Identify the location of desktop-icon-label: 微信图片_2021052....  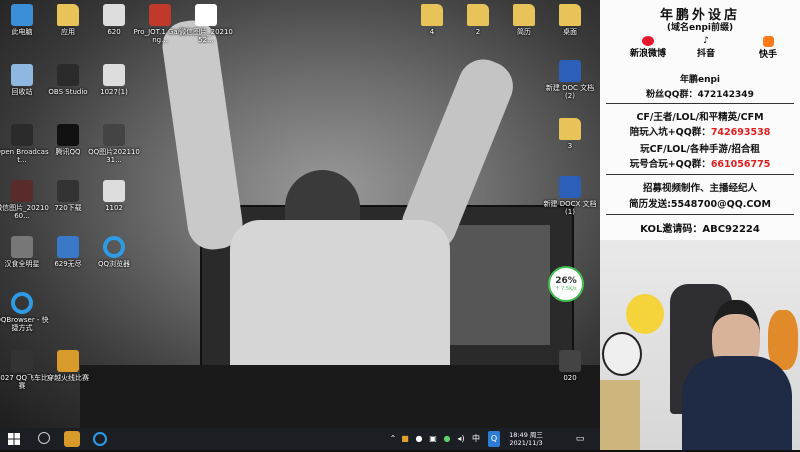
(206, 36).